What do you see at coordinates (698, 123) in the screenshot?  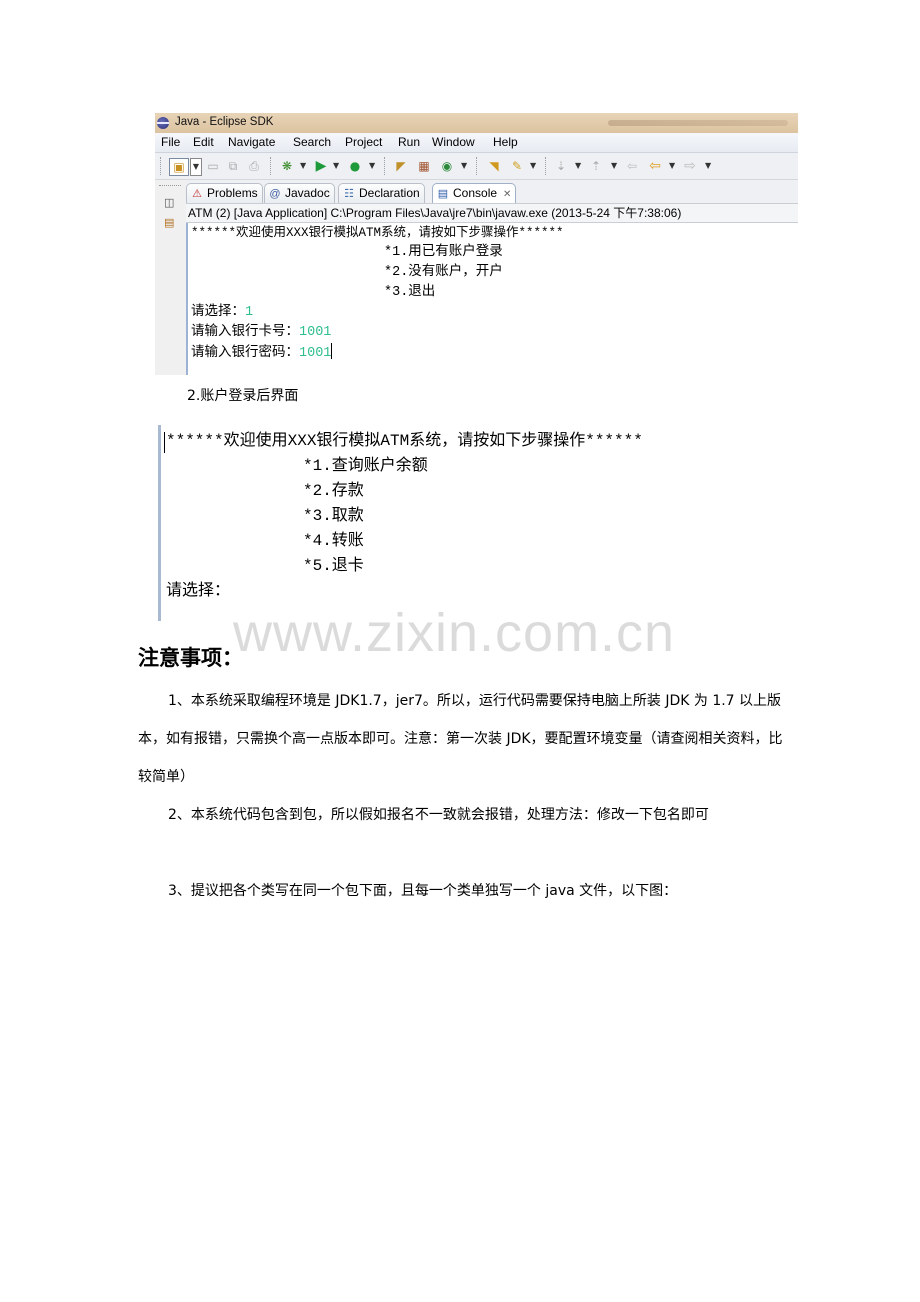 I see `blurred-titlebar-text` at bounding box center [698, 123].